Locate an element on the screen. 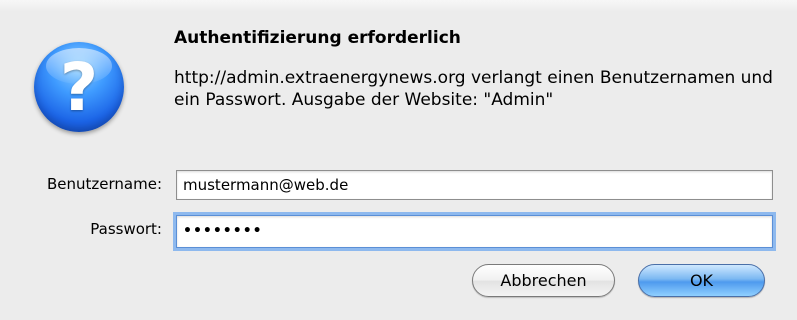 This screenshot has height=320, width=797. cancel-button: Abbrechen is located at coordinates (543, 280).